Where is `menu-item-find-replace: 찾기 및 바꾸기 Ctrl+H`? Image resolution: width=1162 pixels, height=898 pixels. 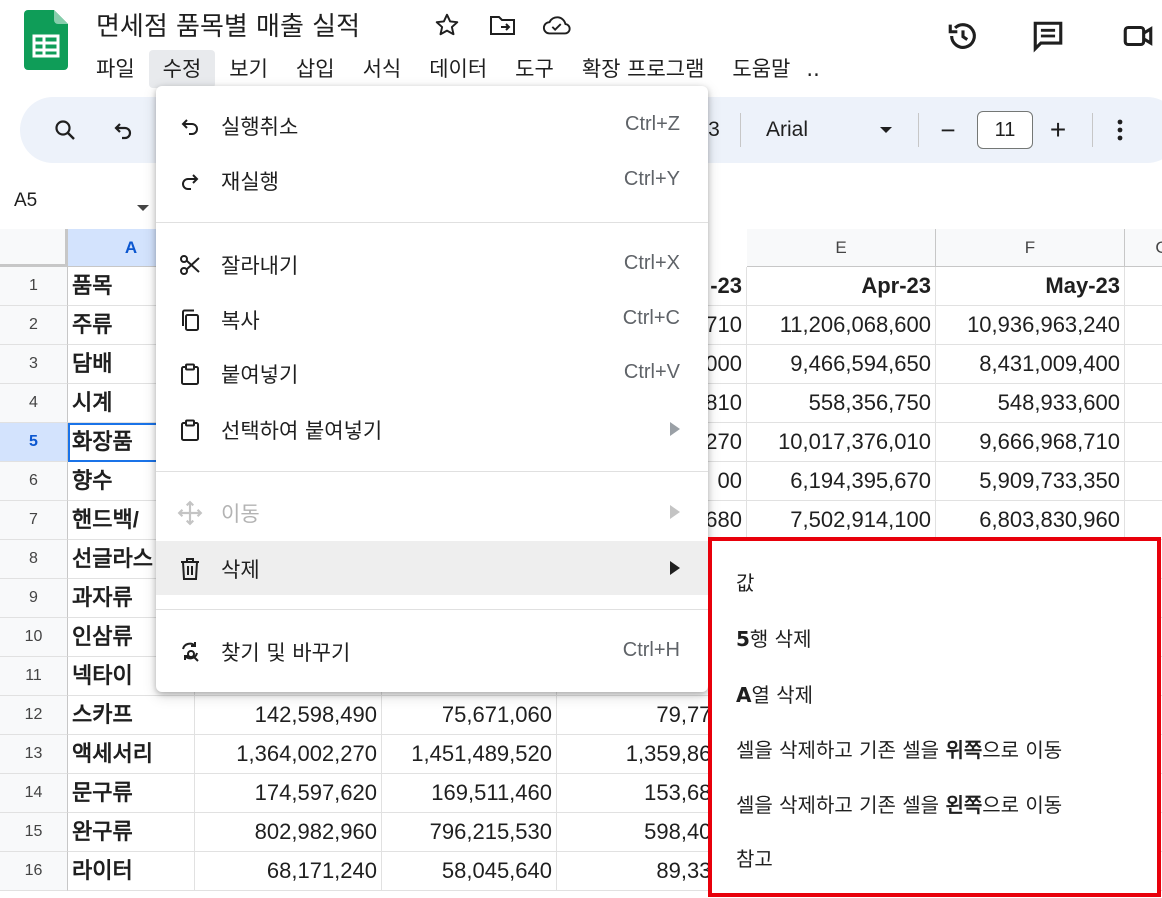 menu-item-find-replace: 찾기 및 바꾸기 Ctrl+H is located at coordinates (432, 651).